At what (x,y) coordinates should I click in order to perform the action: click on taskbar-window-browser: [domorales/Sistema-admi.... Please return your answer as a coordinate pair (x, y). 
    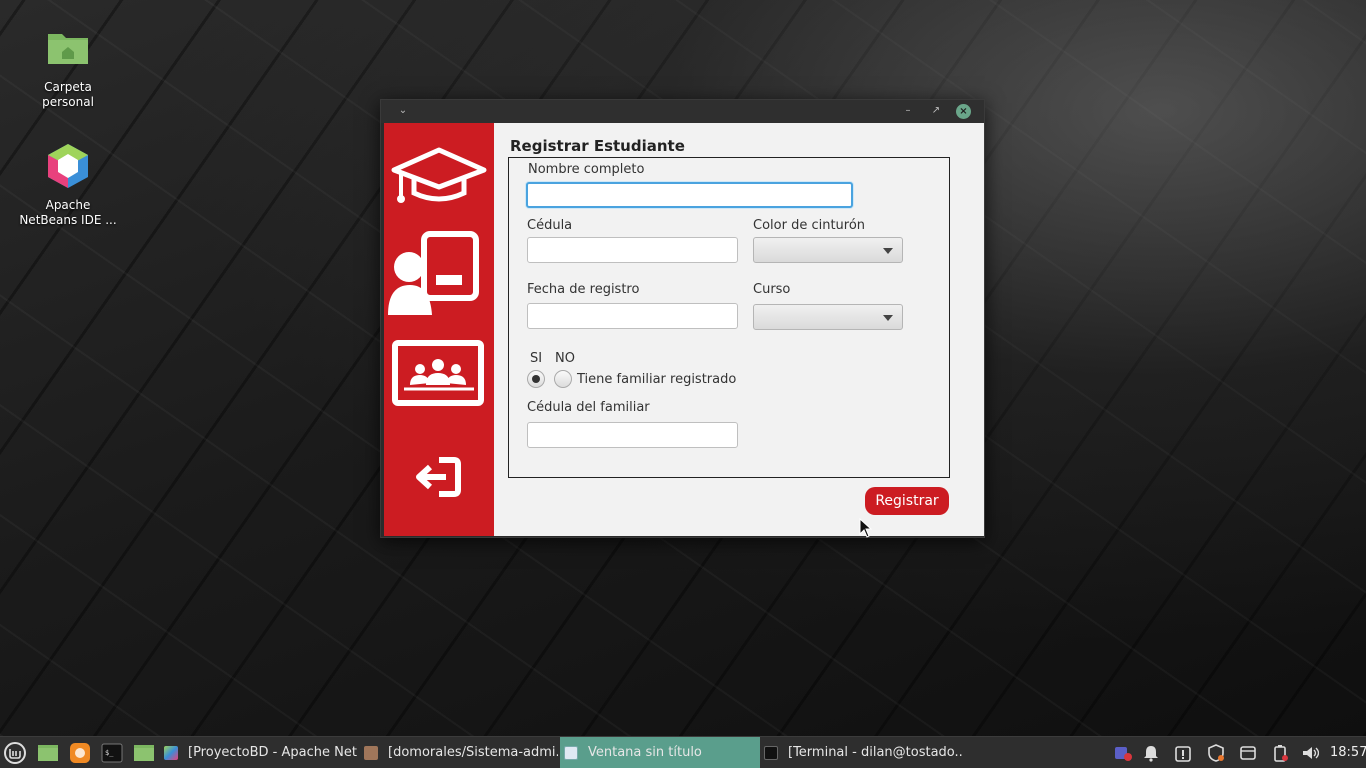
    Looking at the image, I should click on (461, 752).